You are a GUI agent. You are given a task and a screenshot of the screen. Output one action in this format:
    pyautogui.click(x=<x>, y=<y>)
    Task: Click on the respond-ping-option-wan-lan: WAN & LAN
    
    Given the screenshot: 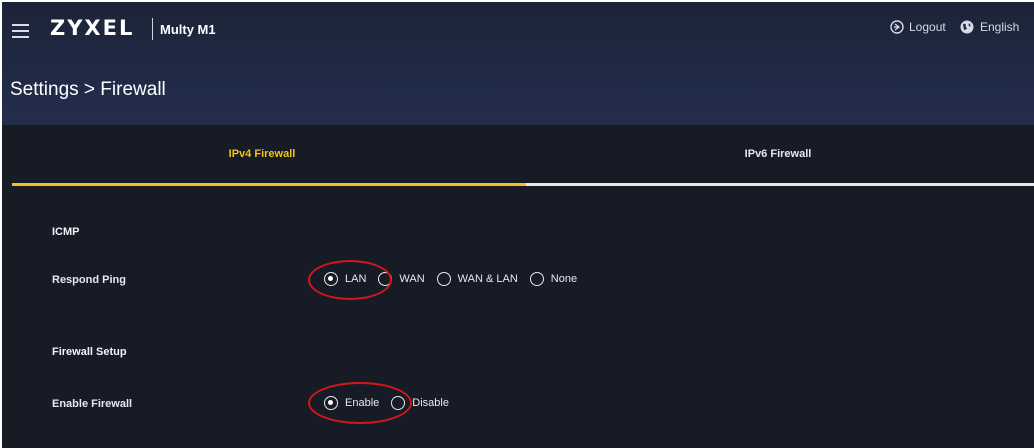 What is the action you would take?
    pyautogui.click(x=477, y=279)
    